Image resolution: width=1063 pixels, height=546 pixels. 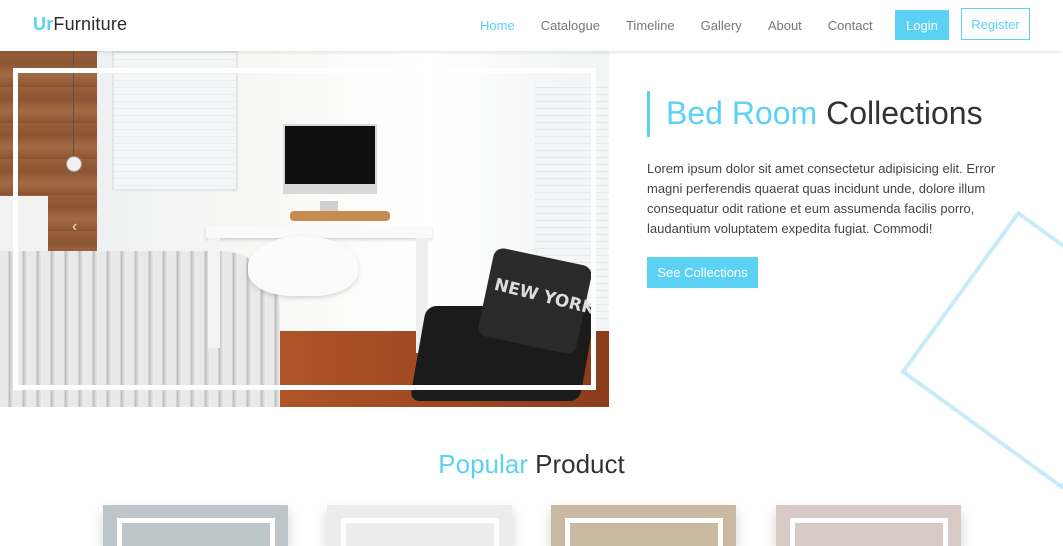 What do you see at coordinates (43, 24) in the screenshot?
I see `brand-accent: Ur` at bounding box center [43, 24].